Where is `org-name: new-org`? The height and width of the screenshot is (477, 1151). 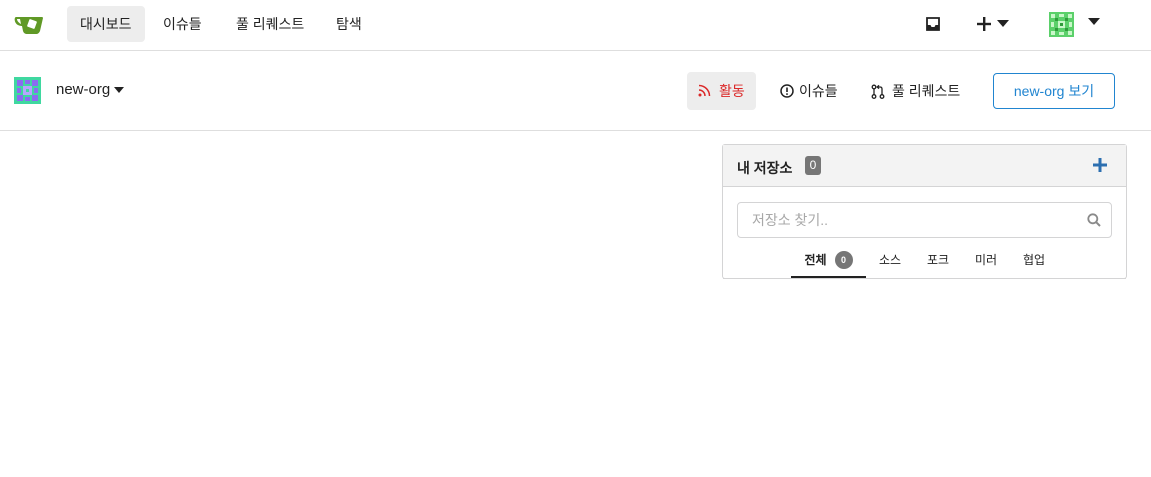
org-name: new-org is located at coordinates (83, 89).